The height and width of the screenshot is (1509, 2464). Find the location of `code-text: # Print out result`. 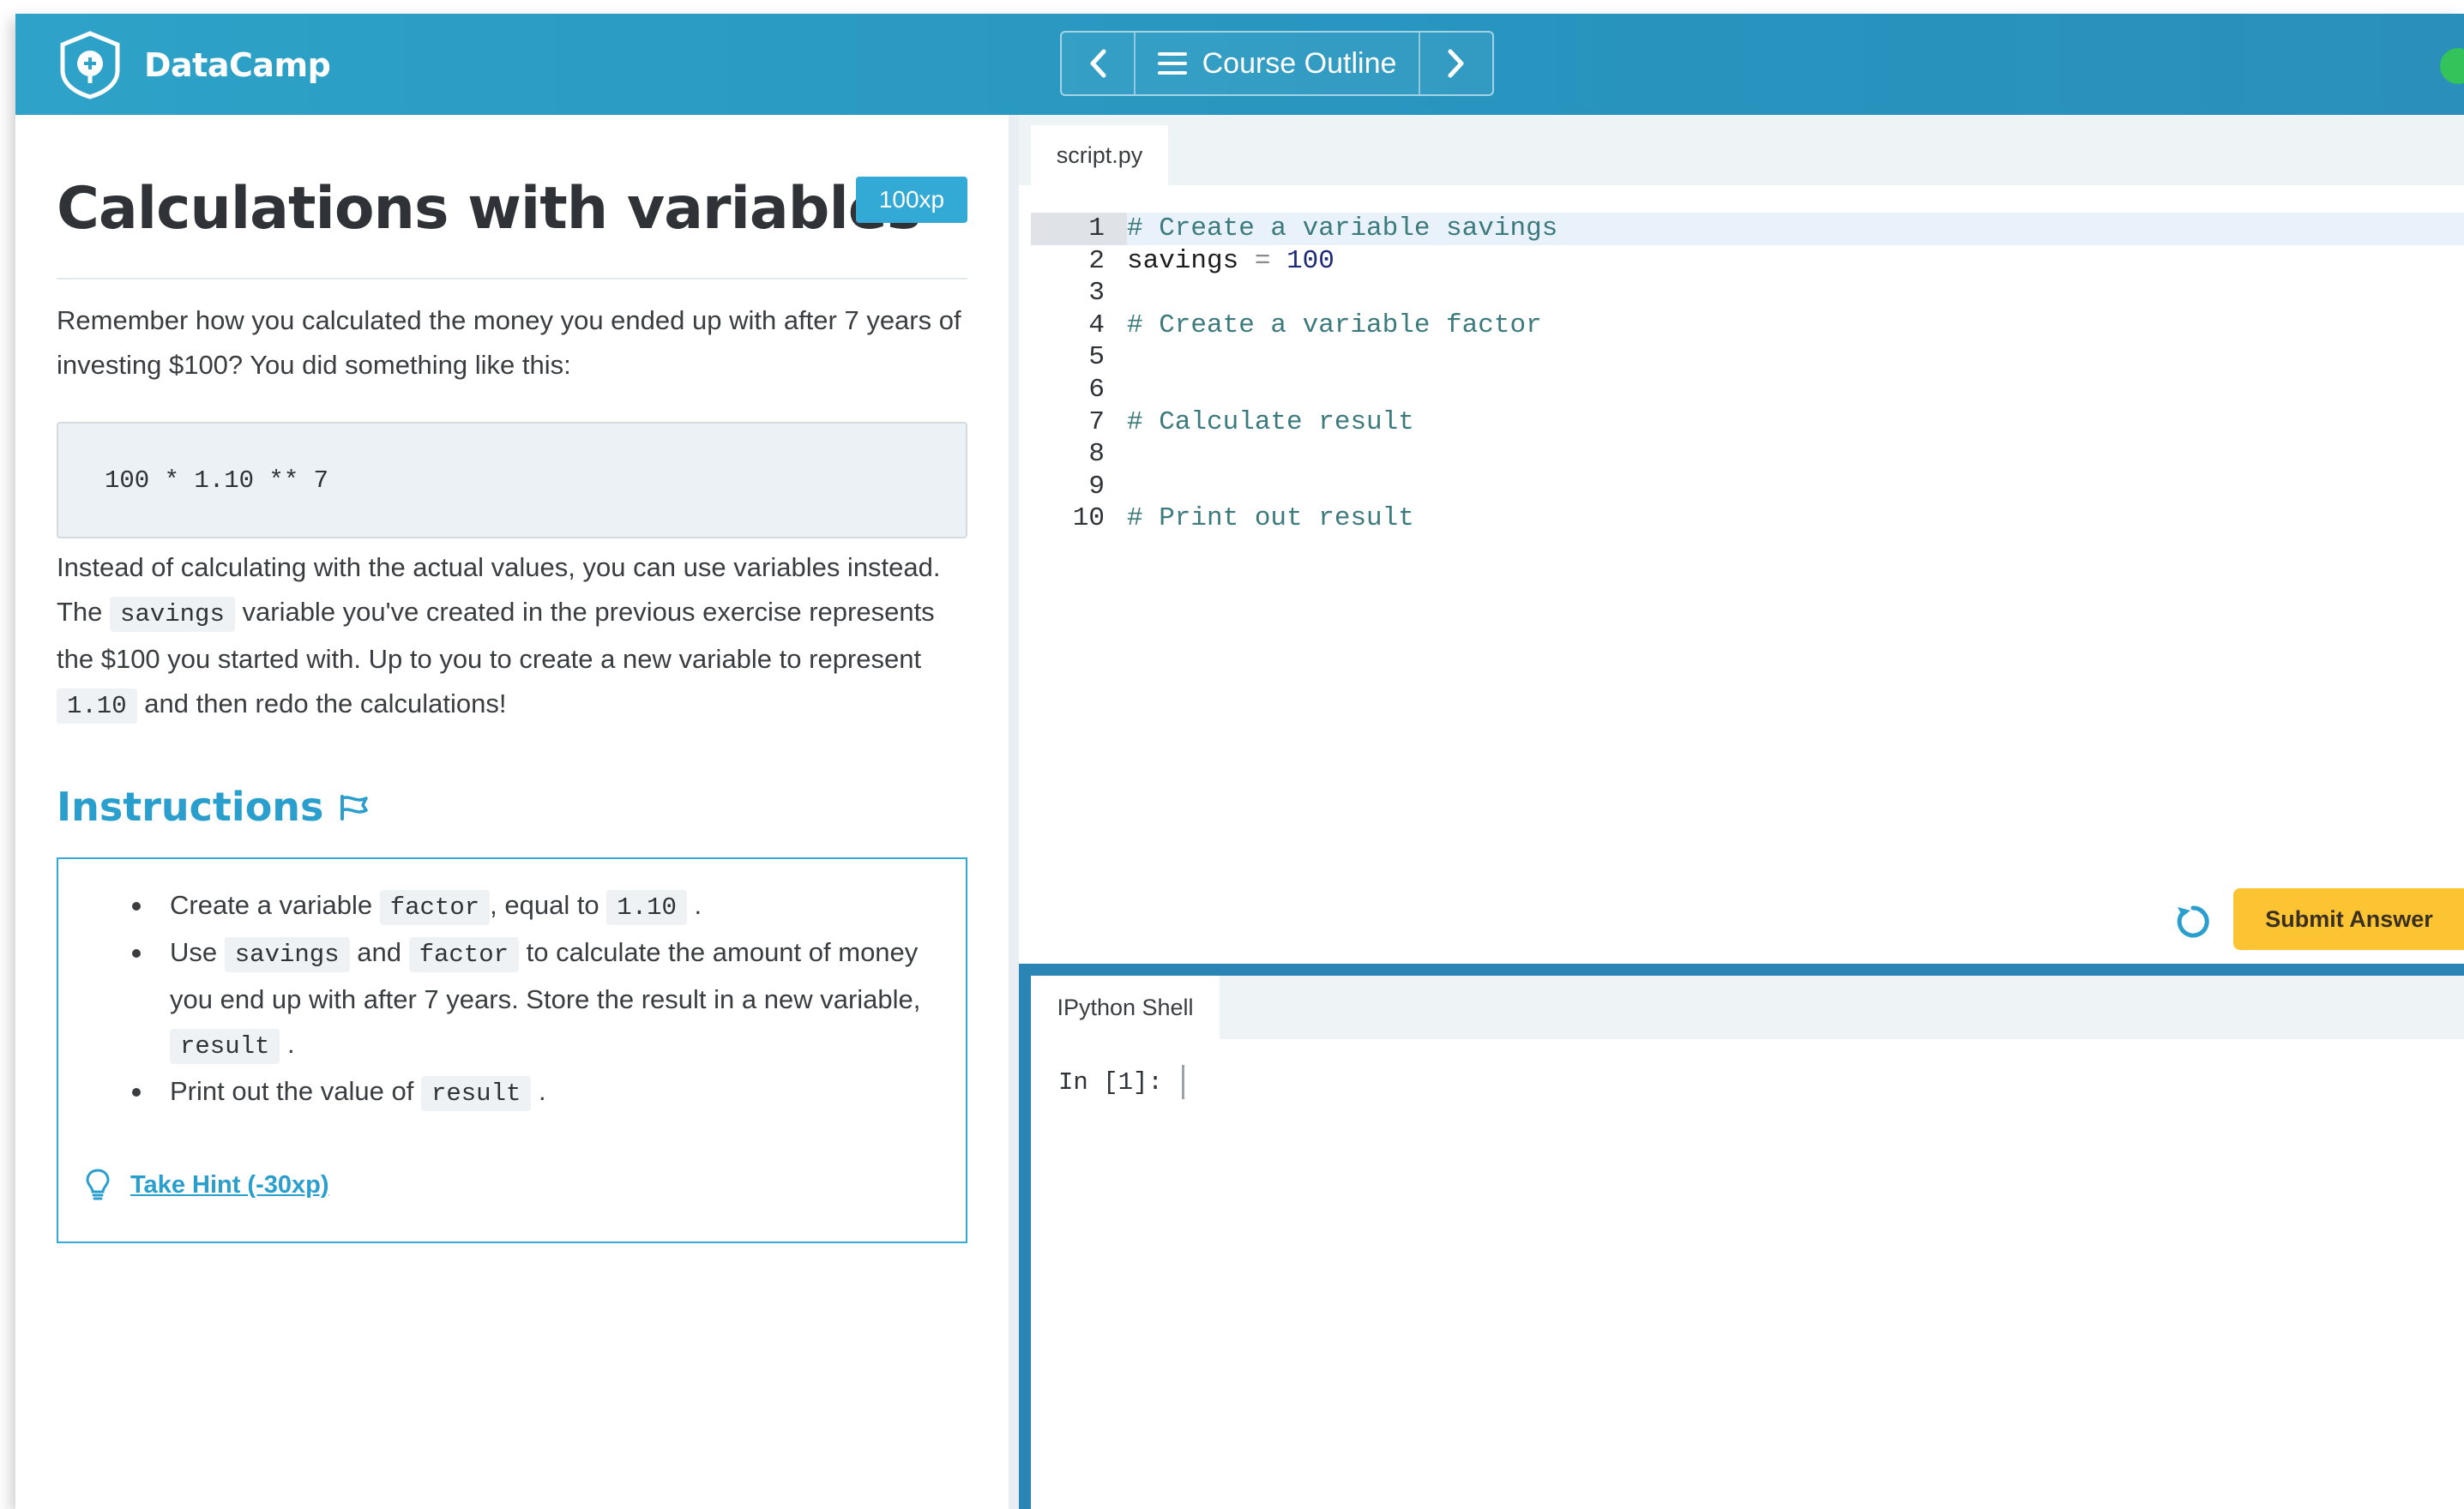

code-text: # Print out result is located at coordinates (1270, 519).